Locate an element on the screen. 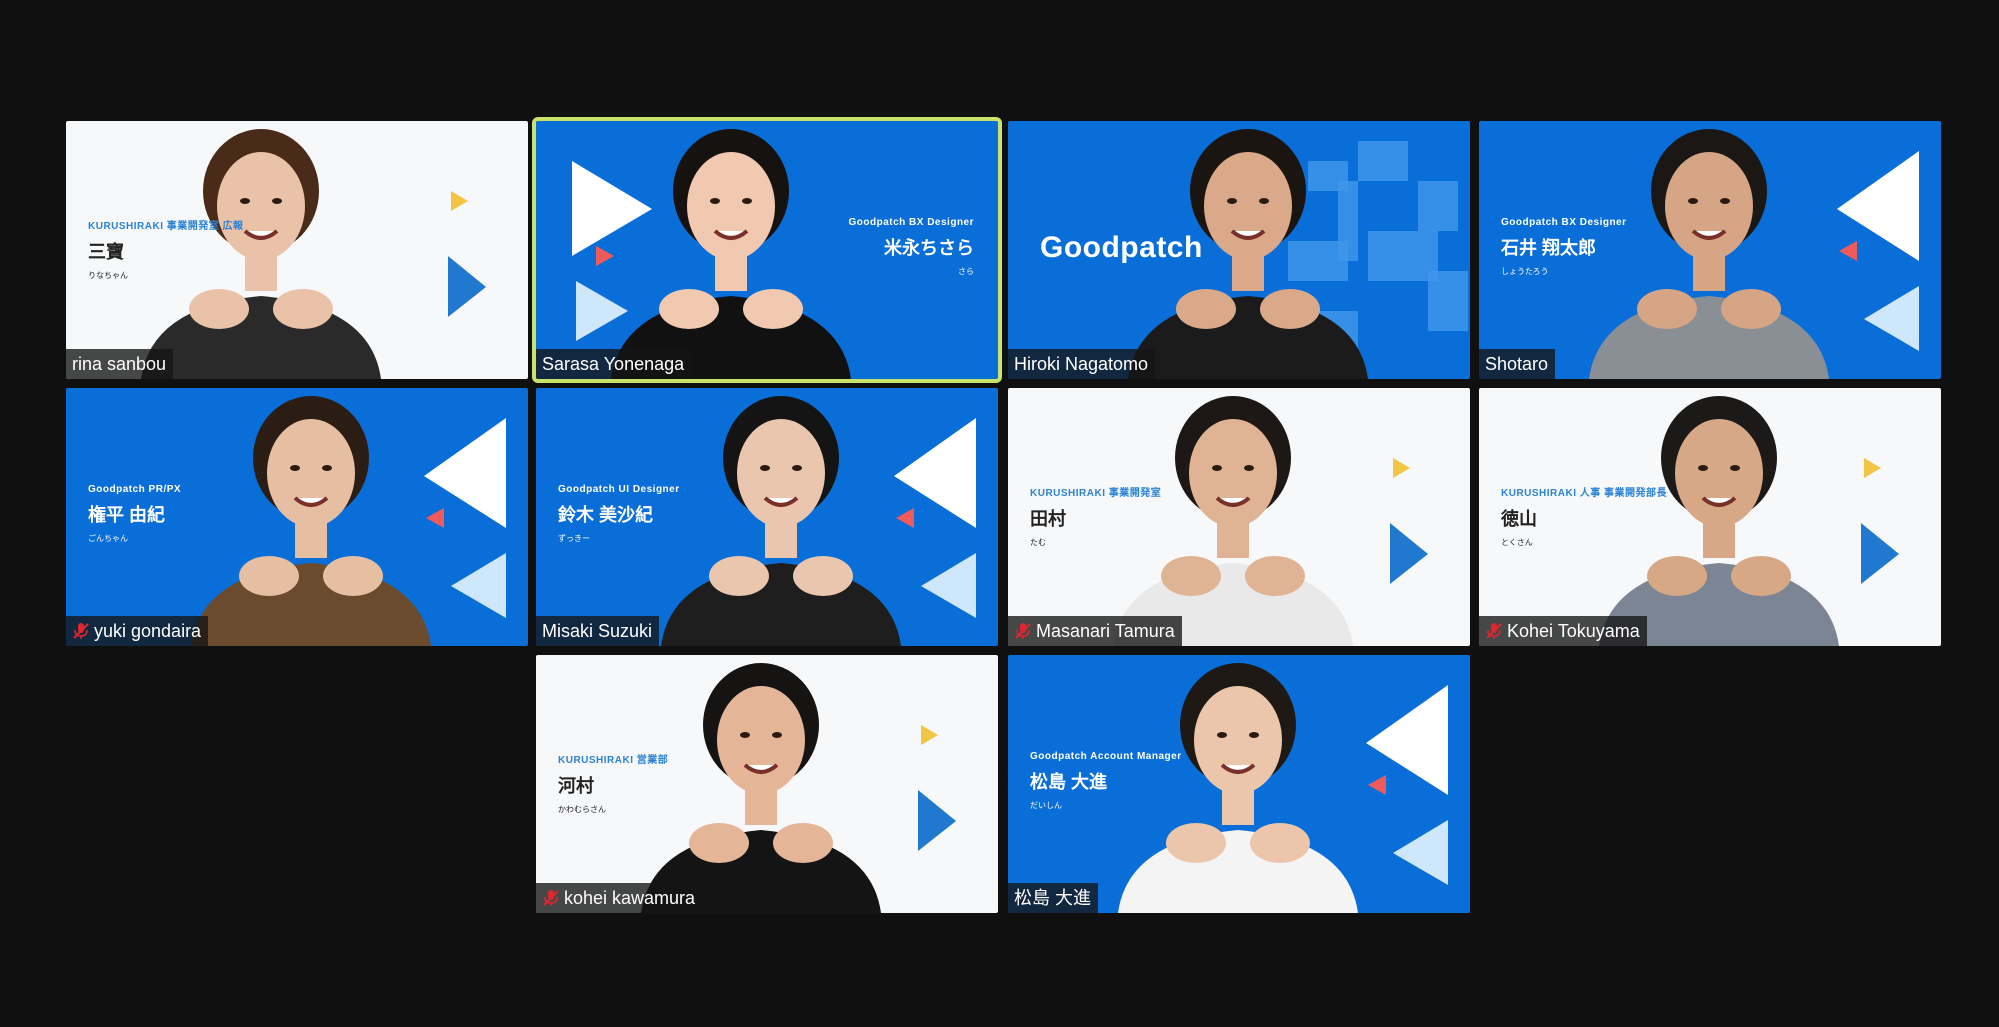  participant-name-label: kohei kawamura is located at coordinates (619, 898).